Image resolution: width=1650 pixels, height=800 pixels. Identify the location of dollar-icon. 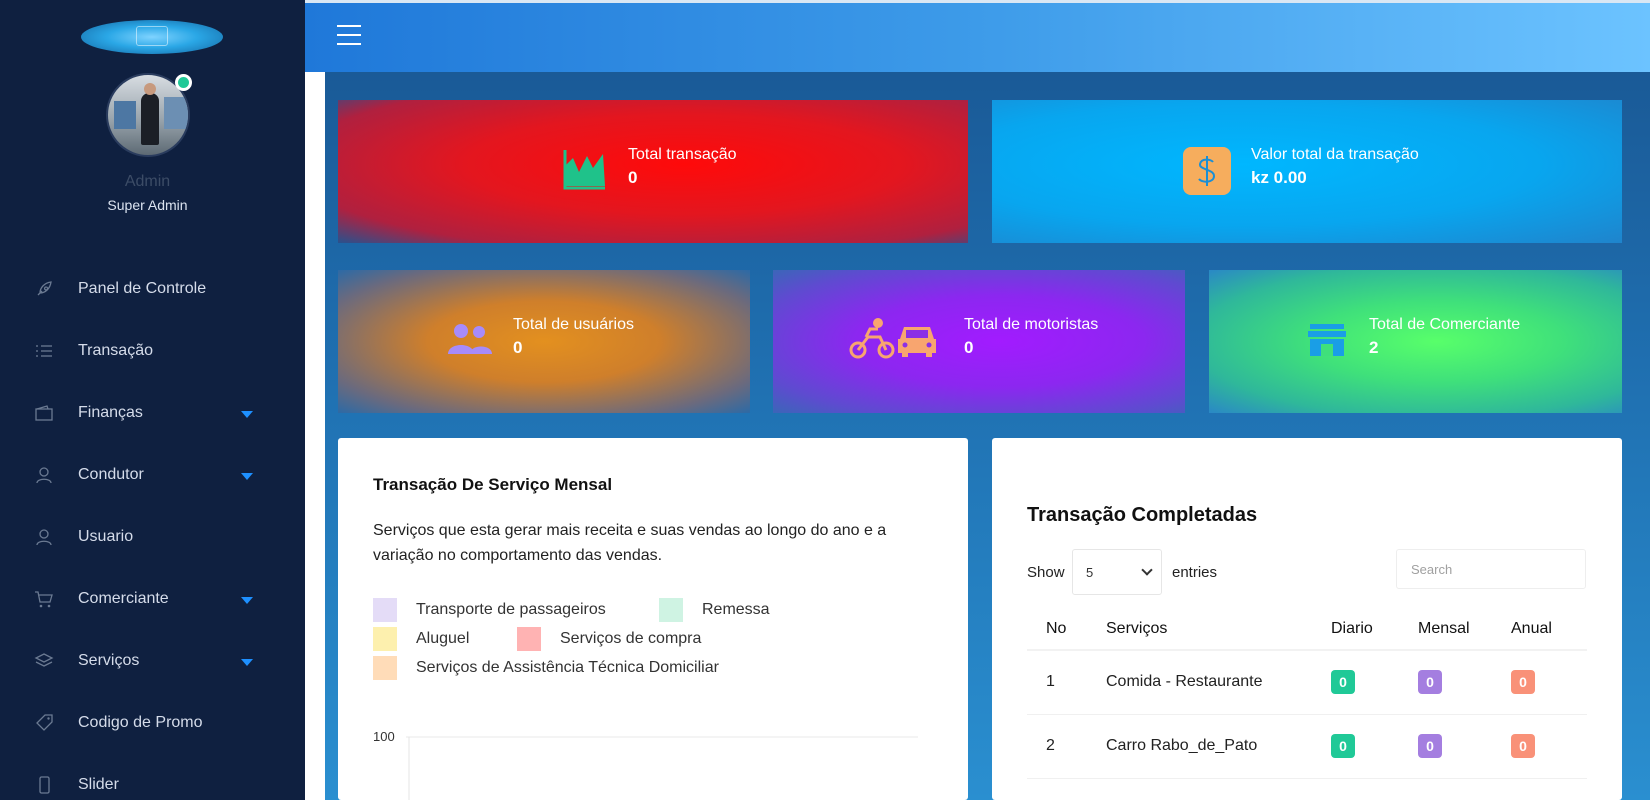
(1207, 171).